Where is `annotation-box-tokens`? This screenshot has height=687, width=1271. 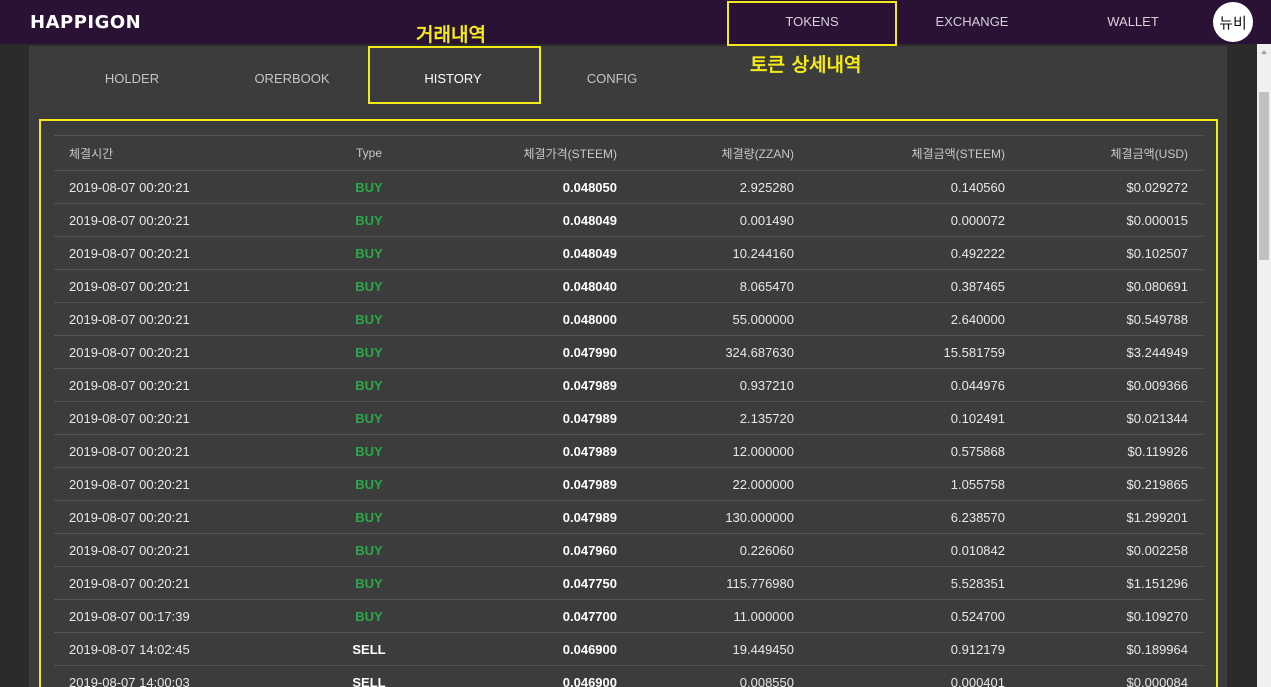 annotation-box-tokens is located at coordinates (812, 23).